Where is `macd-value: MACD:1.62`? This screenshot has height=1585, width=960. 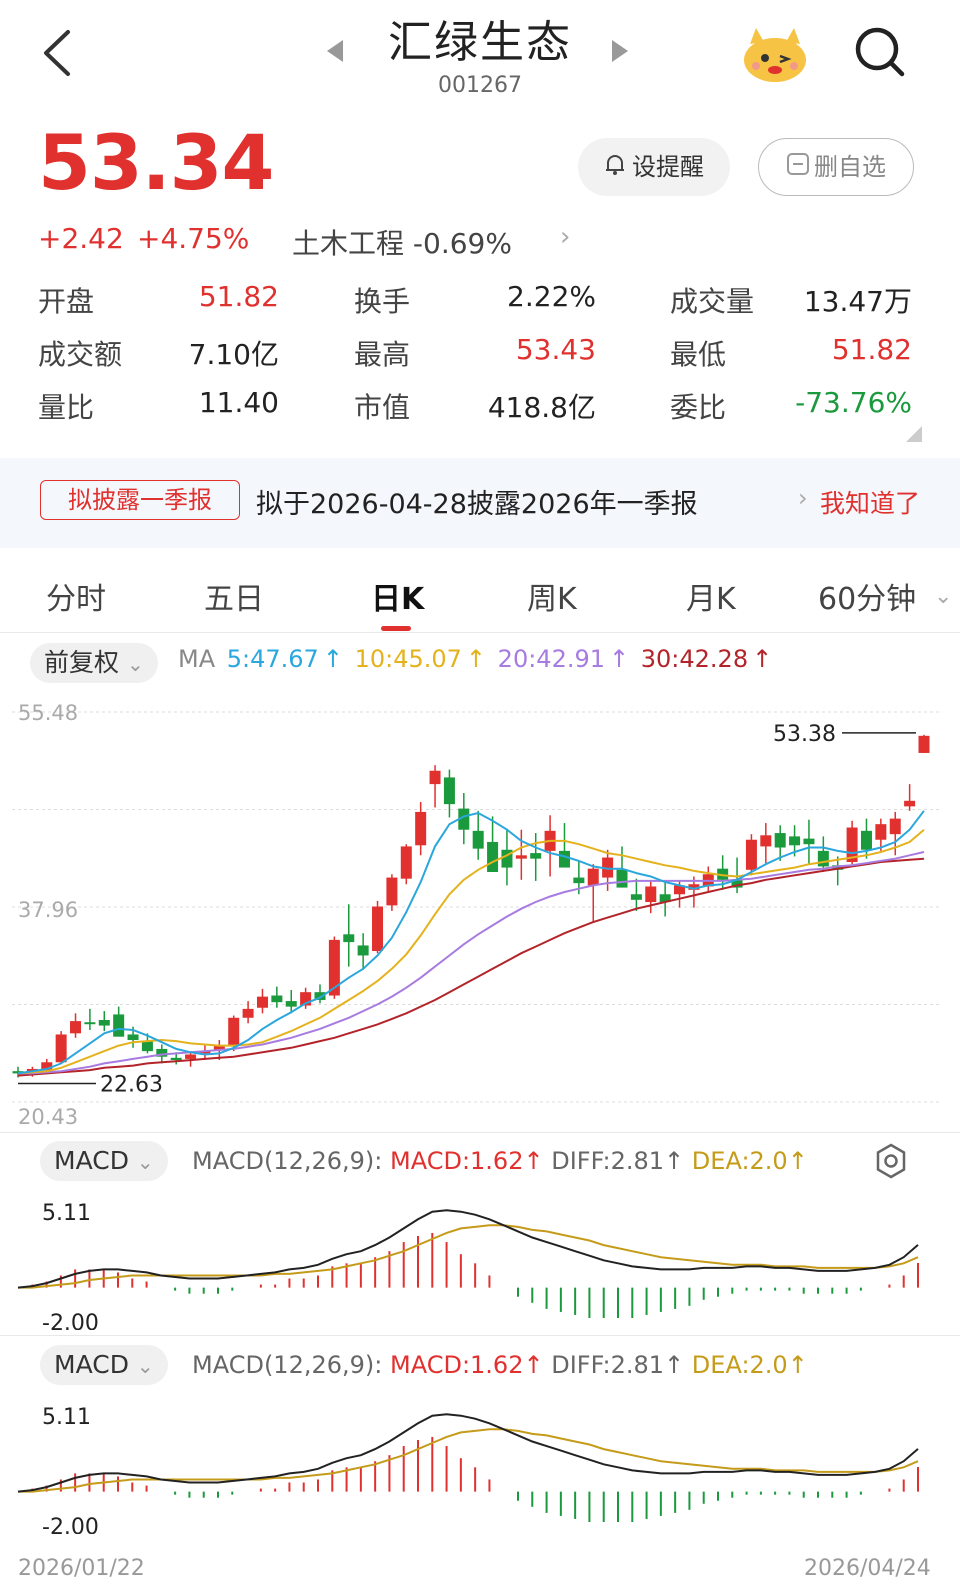 macd-value: MACD:1.62 is located at coordinates (457, 1365).